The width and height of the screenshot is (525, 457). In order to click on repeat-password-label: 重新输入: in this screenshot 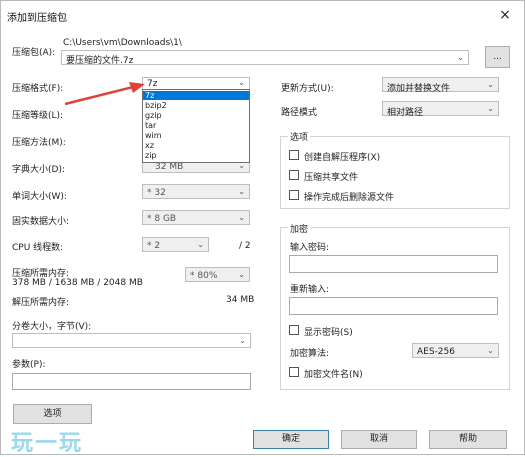, I will do `click(310, 290)`.